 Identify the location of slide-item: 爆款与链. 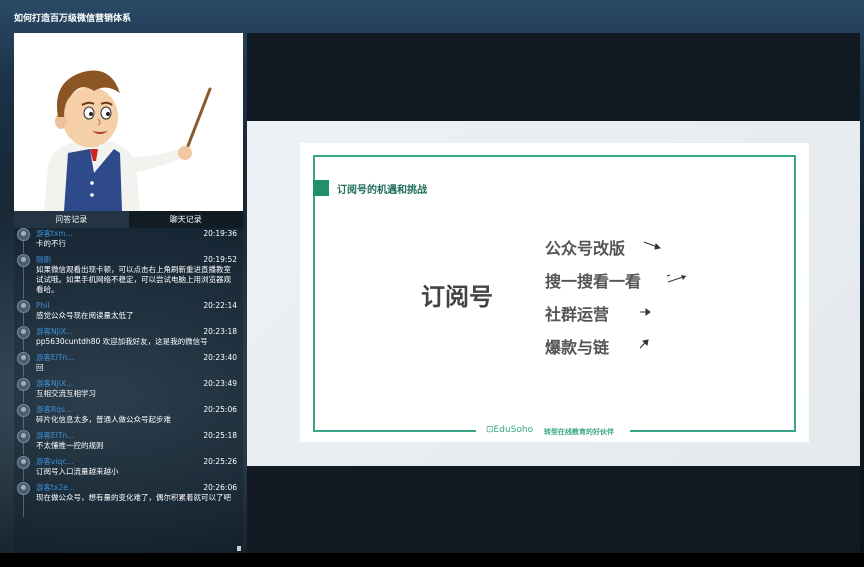
(577, 347).